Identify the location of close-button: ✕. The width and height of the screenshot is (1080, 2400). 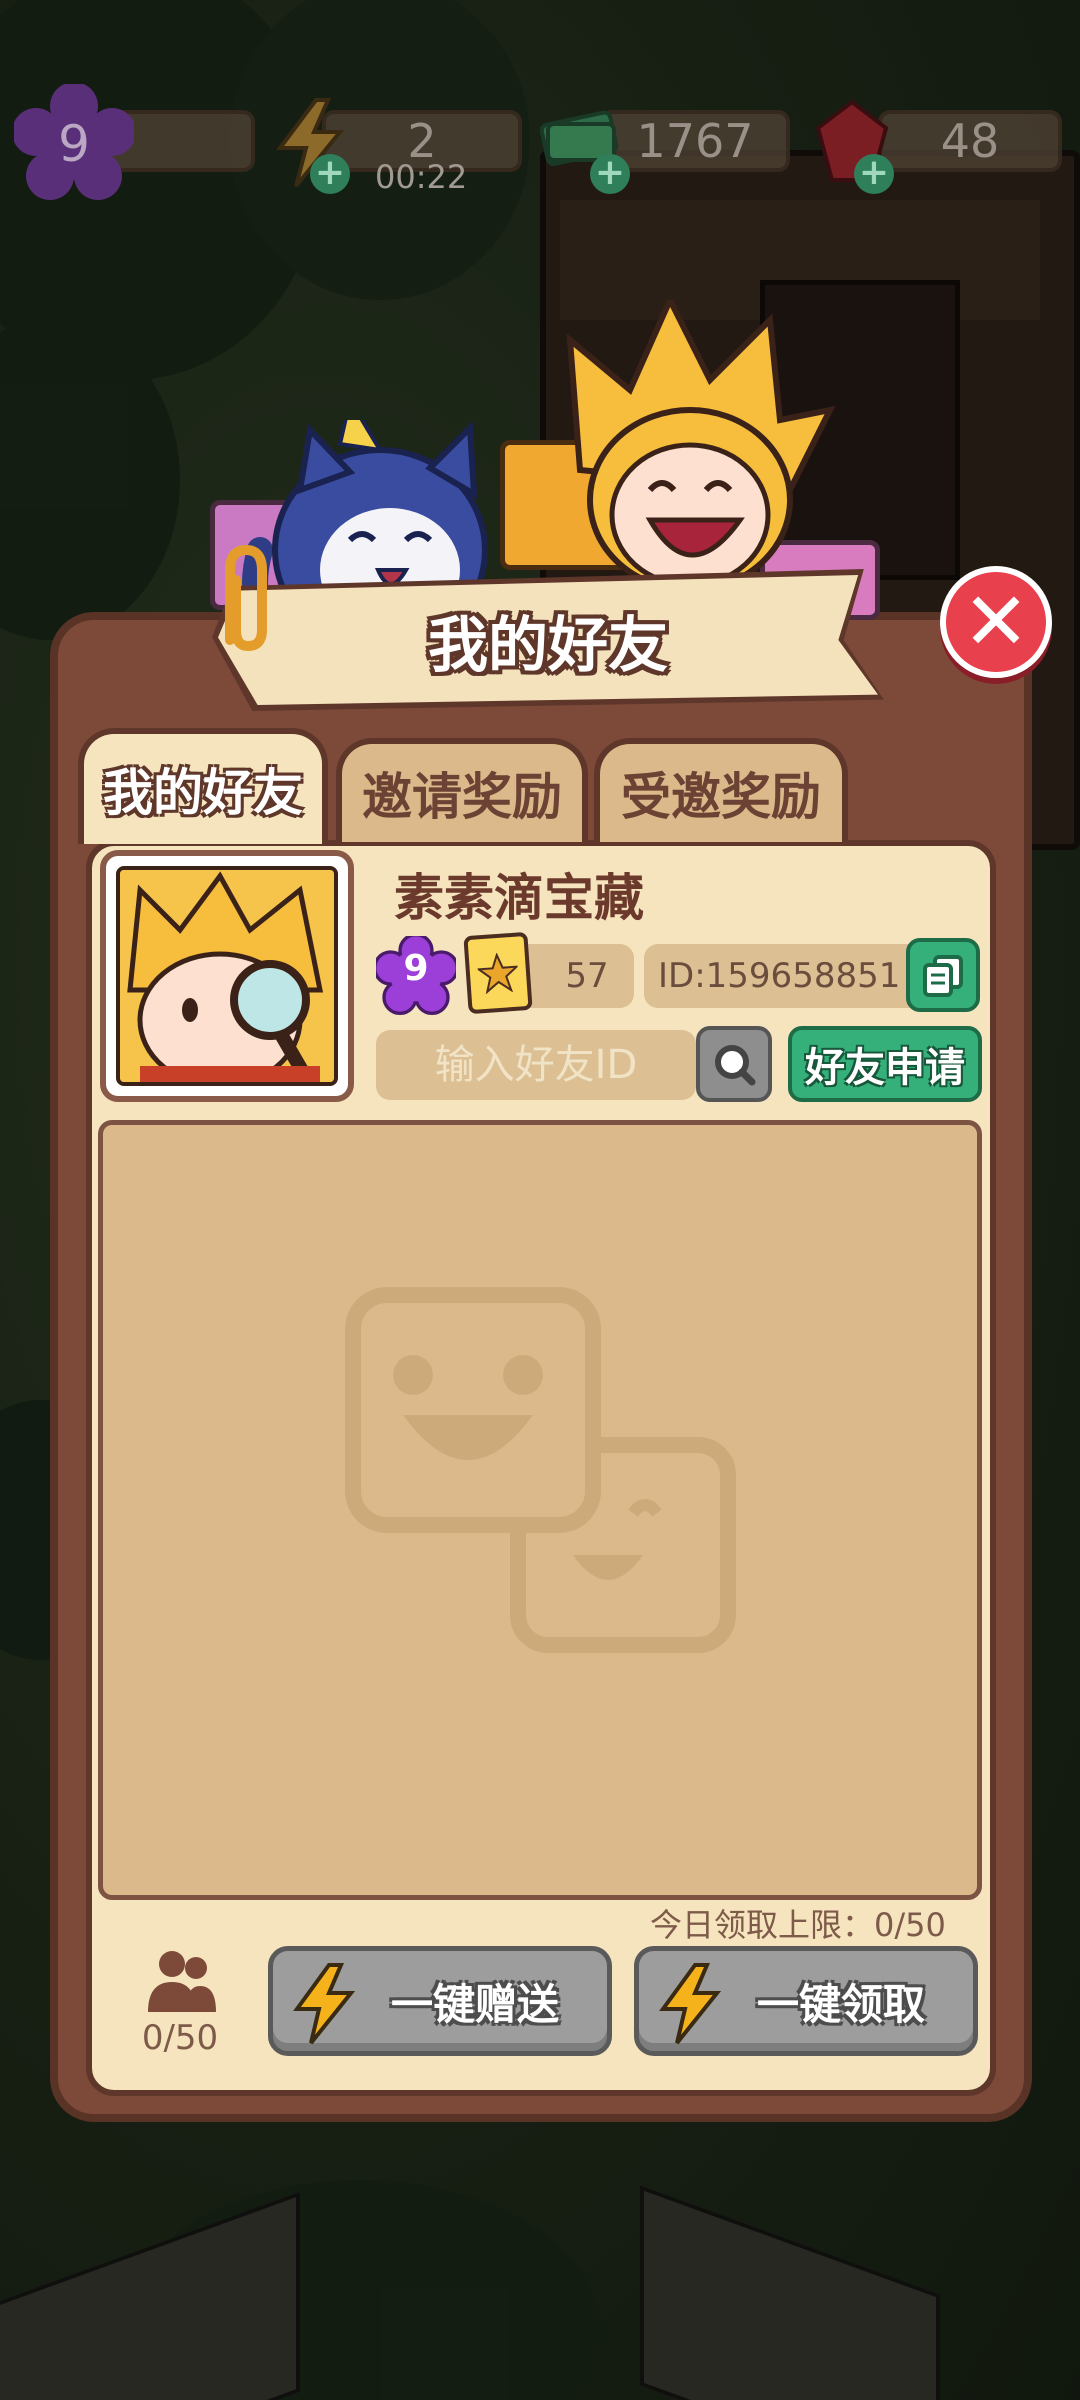
(996, 622).